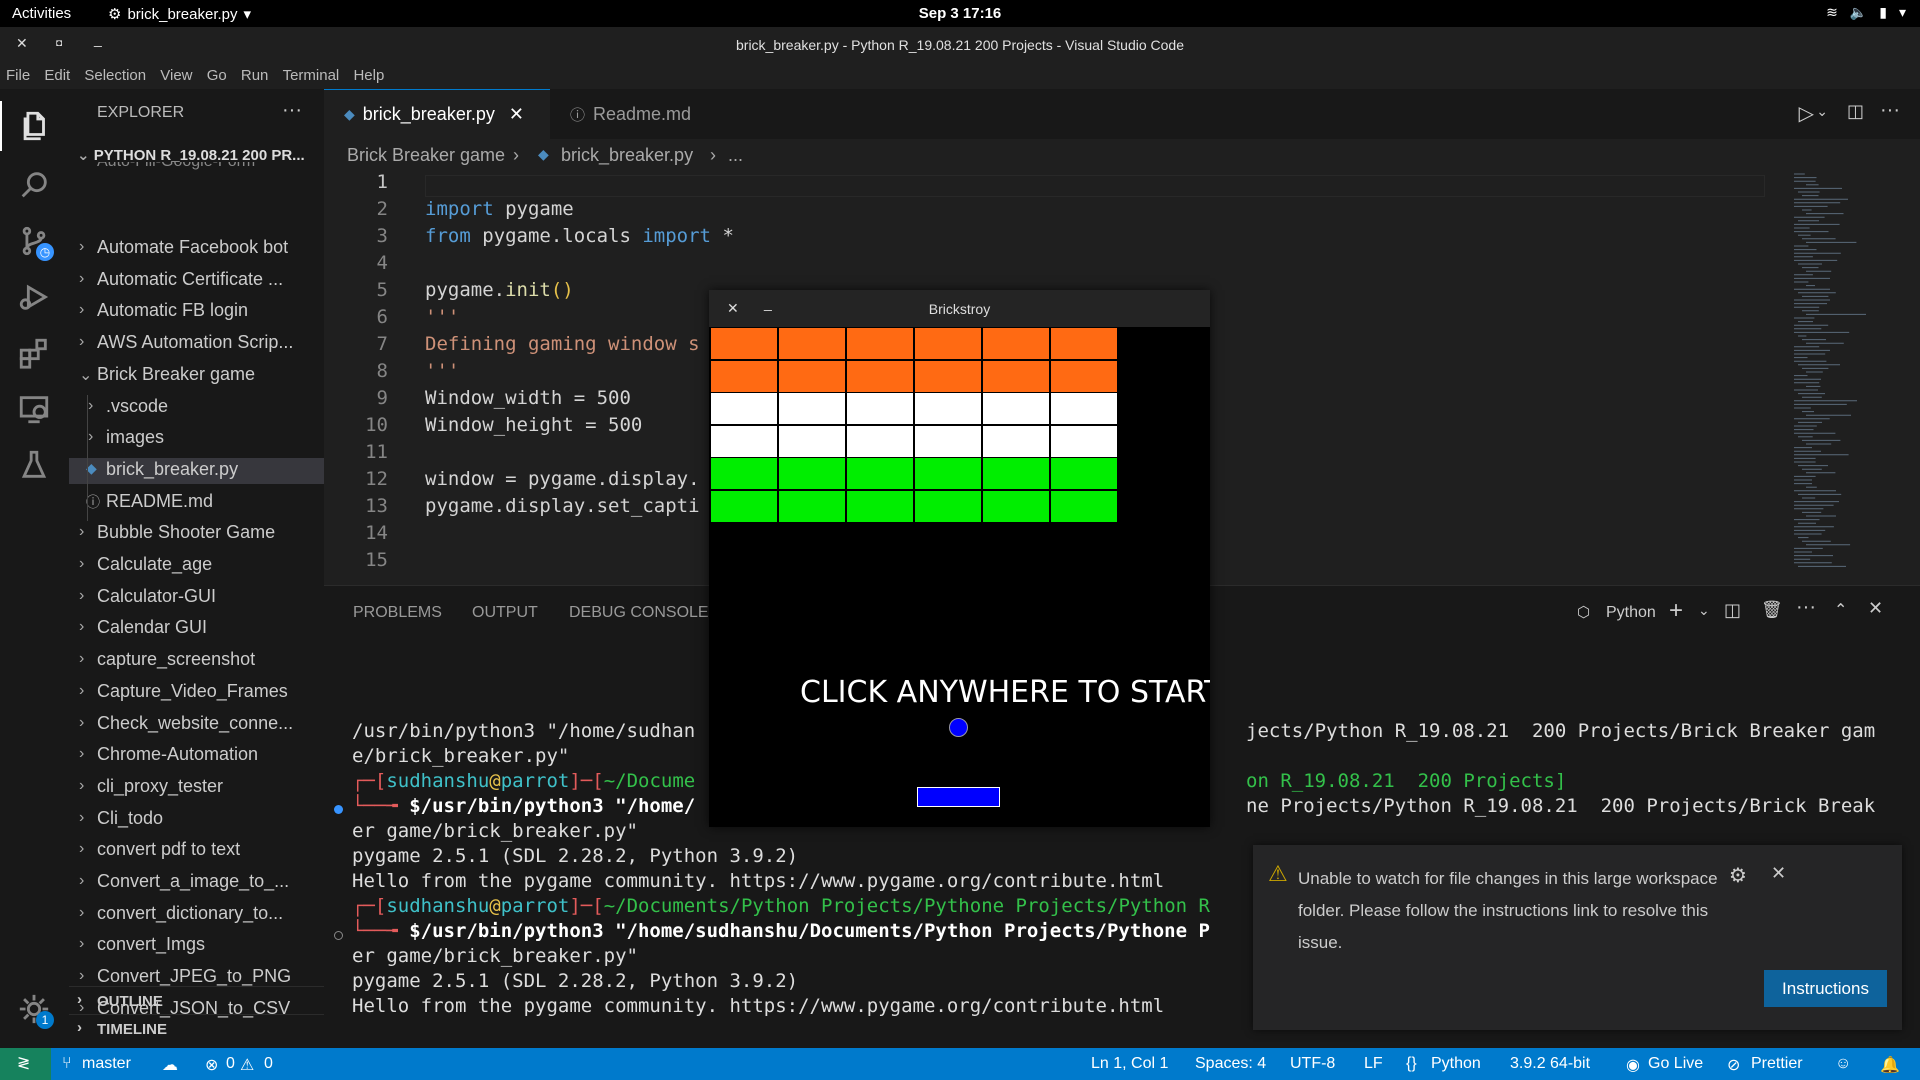 The width and height of the screenshot is (1920, 1080). I want to click on sync-icon: ☁, so click(170, 1065).